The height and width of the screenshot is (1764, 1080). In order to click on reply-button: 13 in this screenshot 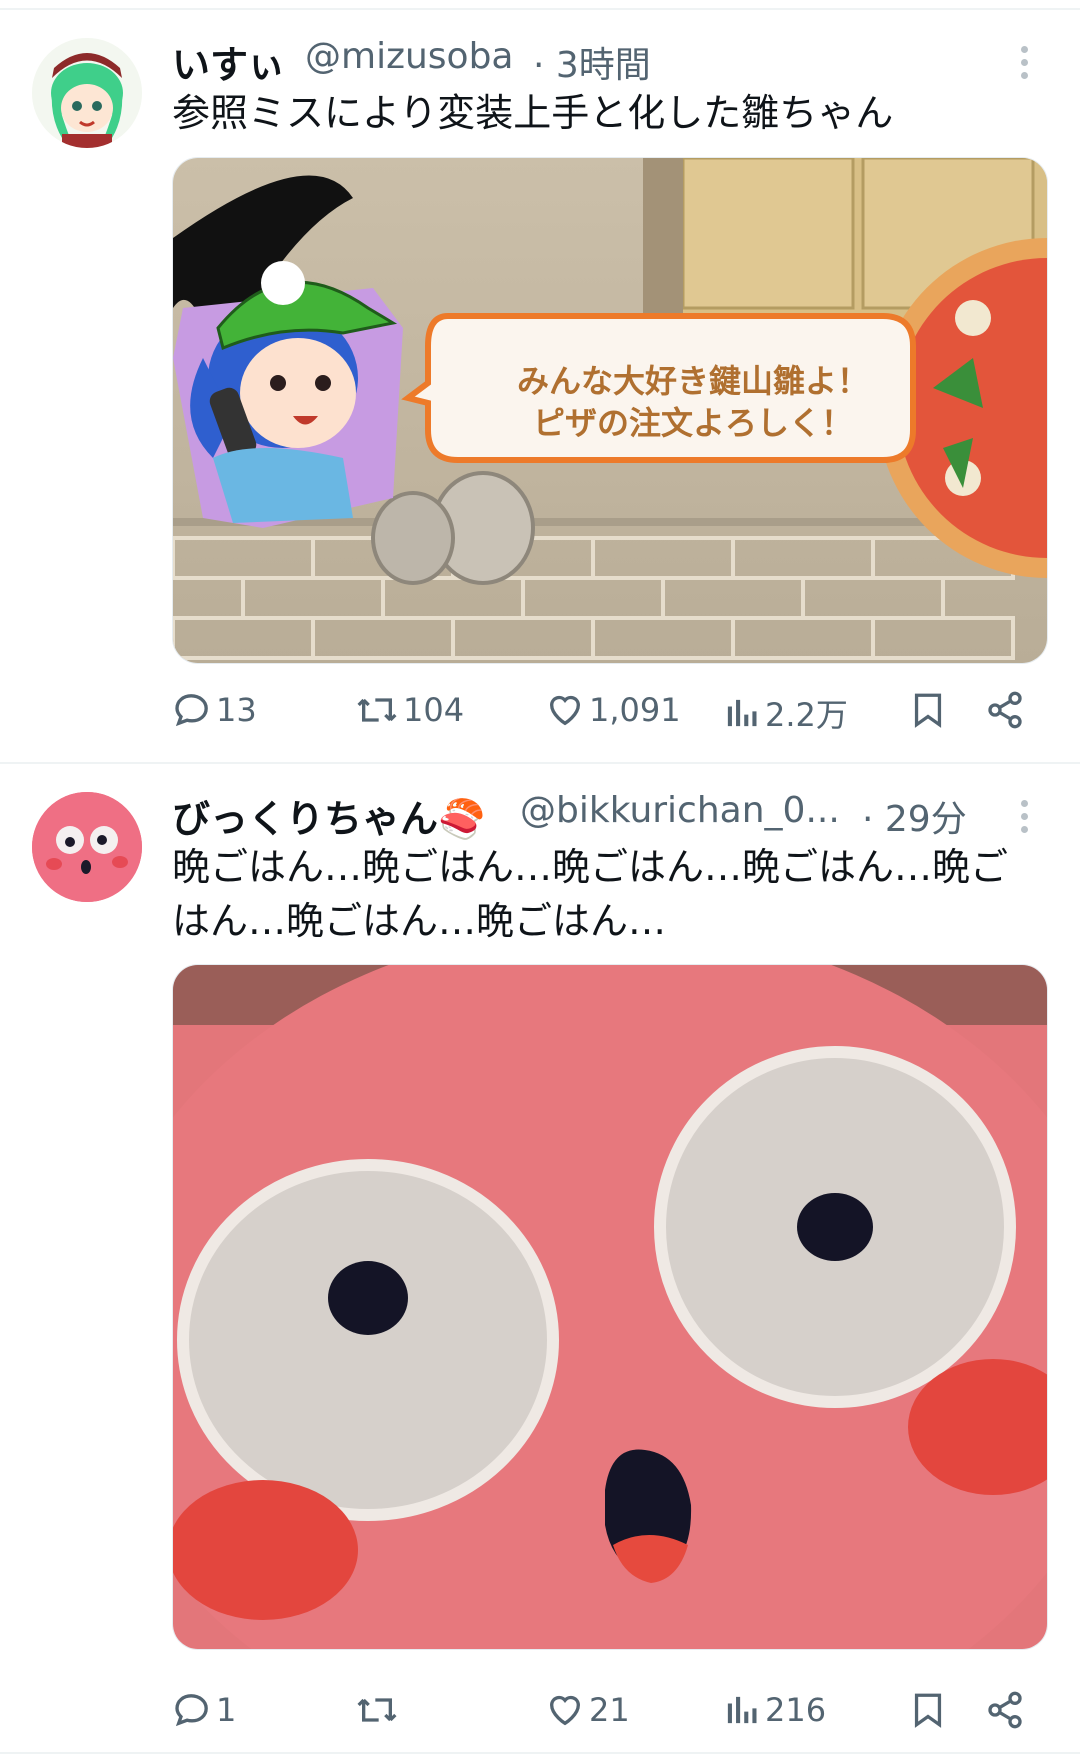, I will do `click(214, 710)`.